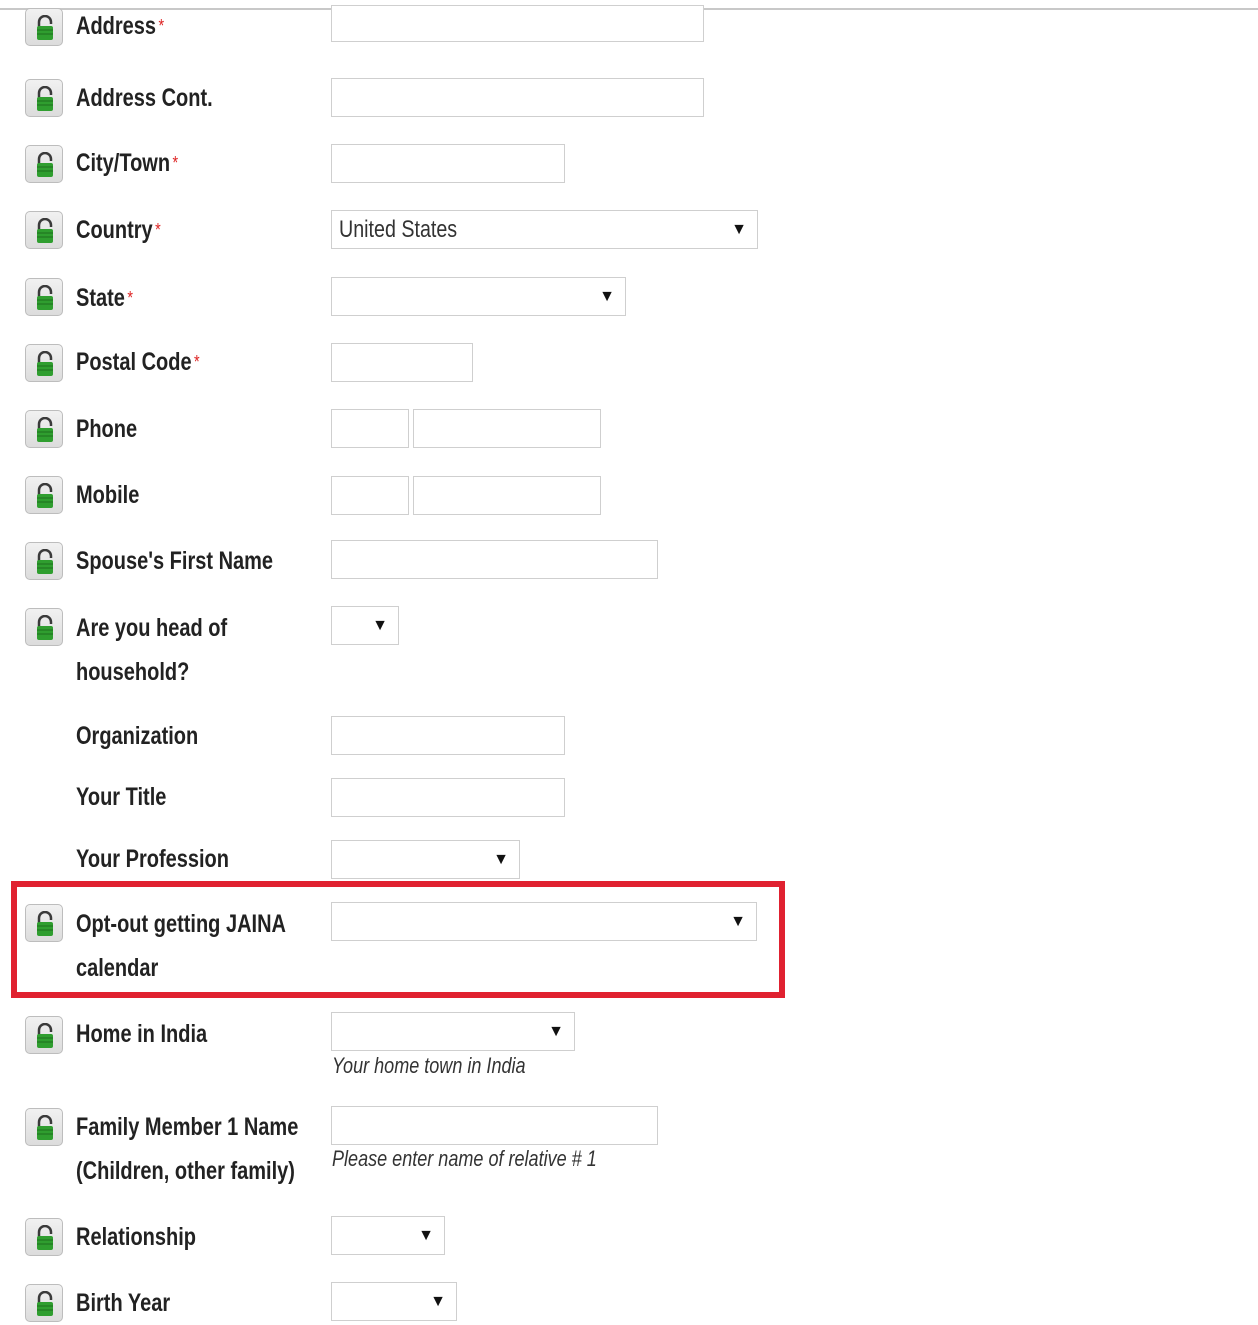 This screenshot has width=1258, height=1325. I want to click on address-cont-input, so click(517, 97).